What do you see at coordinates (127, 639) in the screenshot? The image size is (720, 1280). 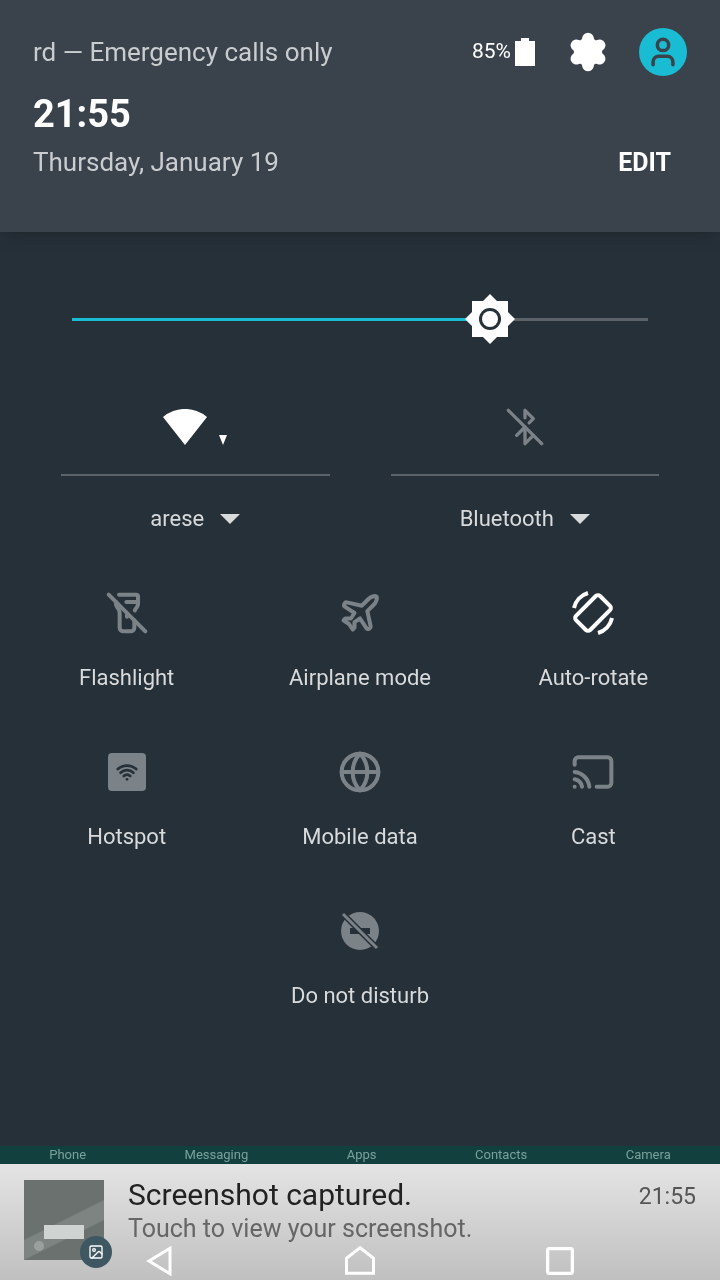 I see `quick-tile: Flashlight` at bounding box center [127, 639].